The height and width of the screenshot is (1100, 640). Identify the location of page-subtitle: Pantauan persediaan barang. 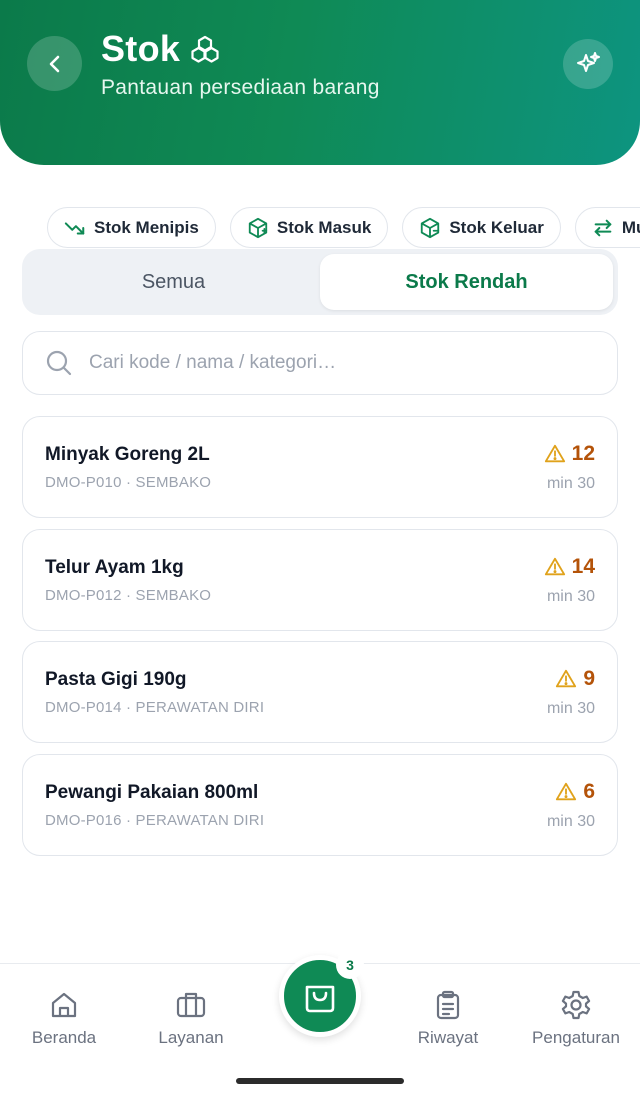
(240, 87).